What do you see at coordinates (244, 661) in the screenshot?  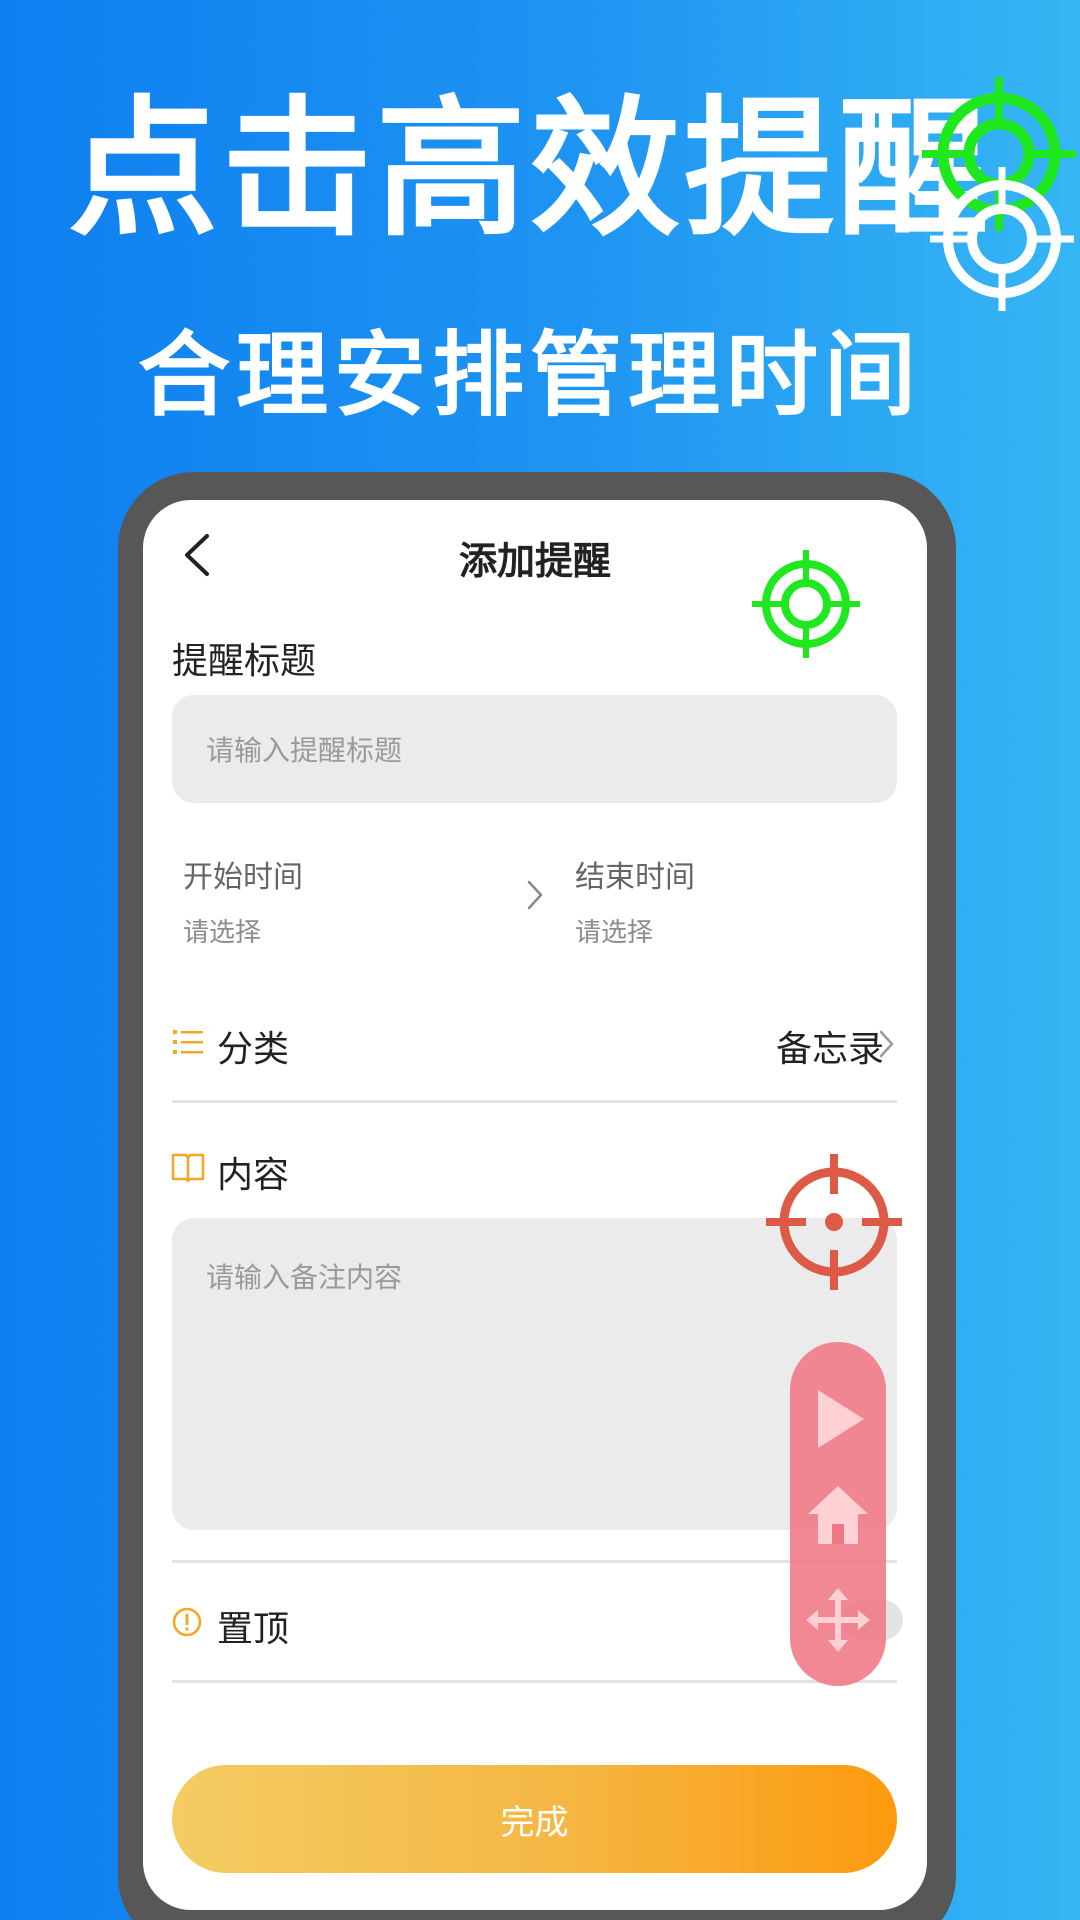 I see `title-section-label: 提醒标题` at bounding box center [244, 661].